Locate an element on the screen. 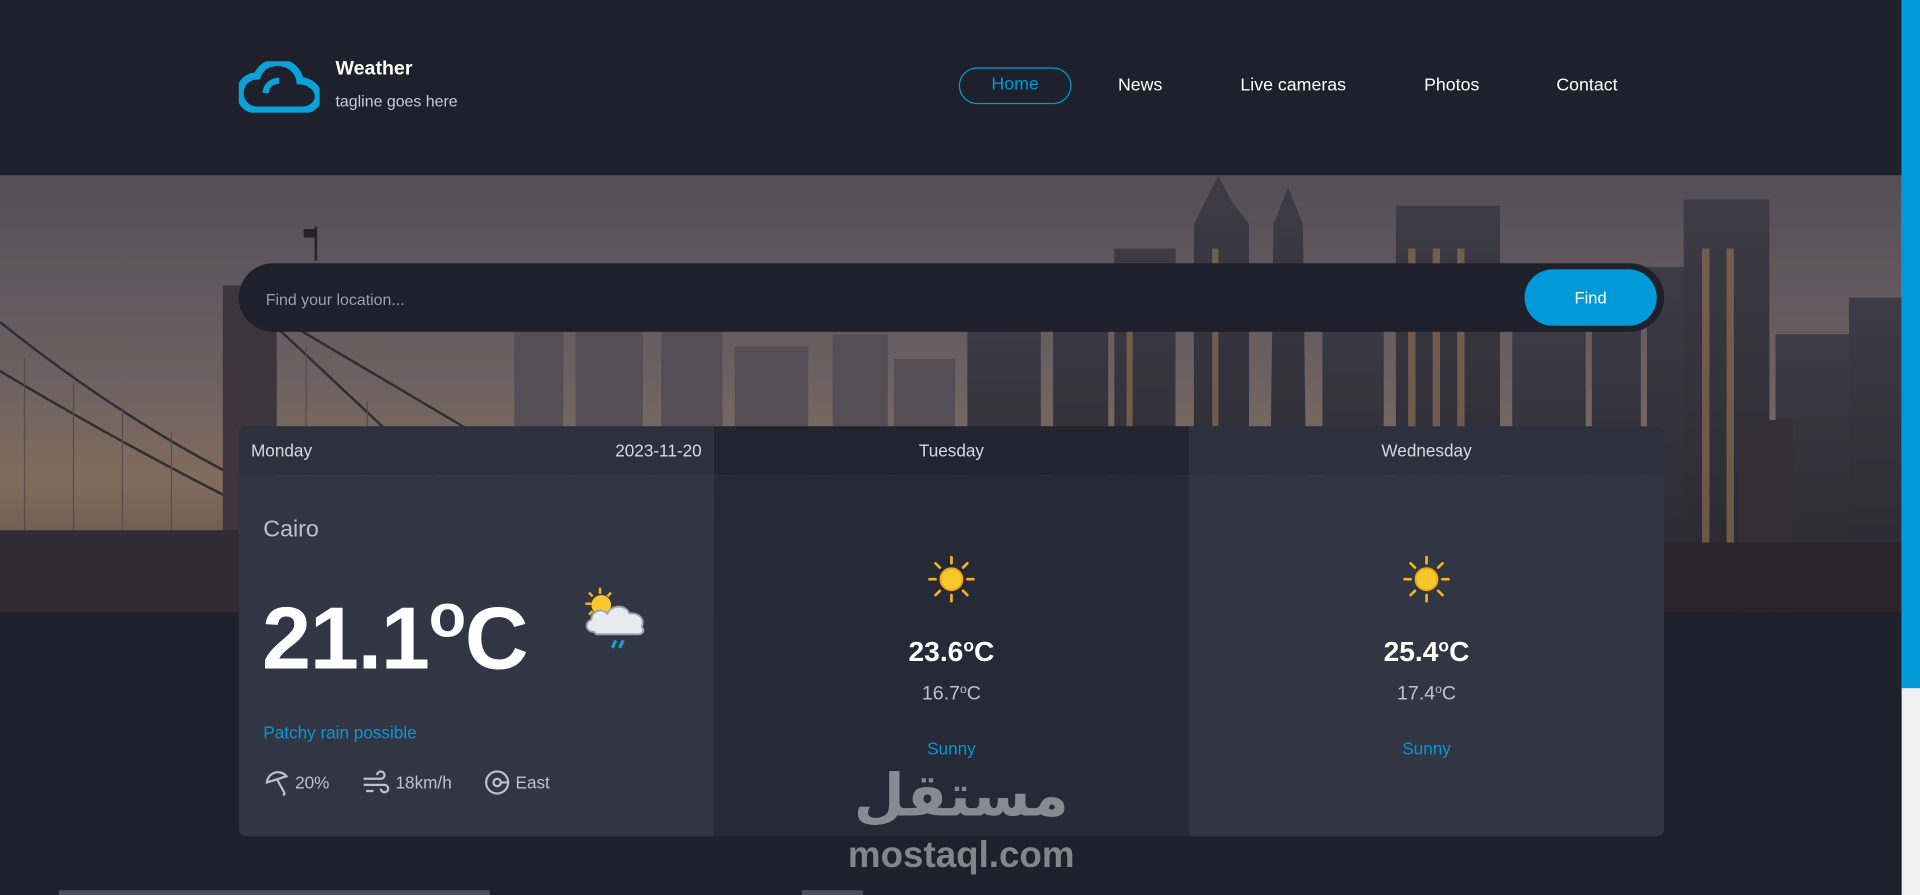  cloud-icon is located at coordinates (279, 87).